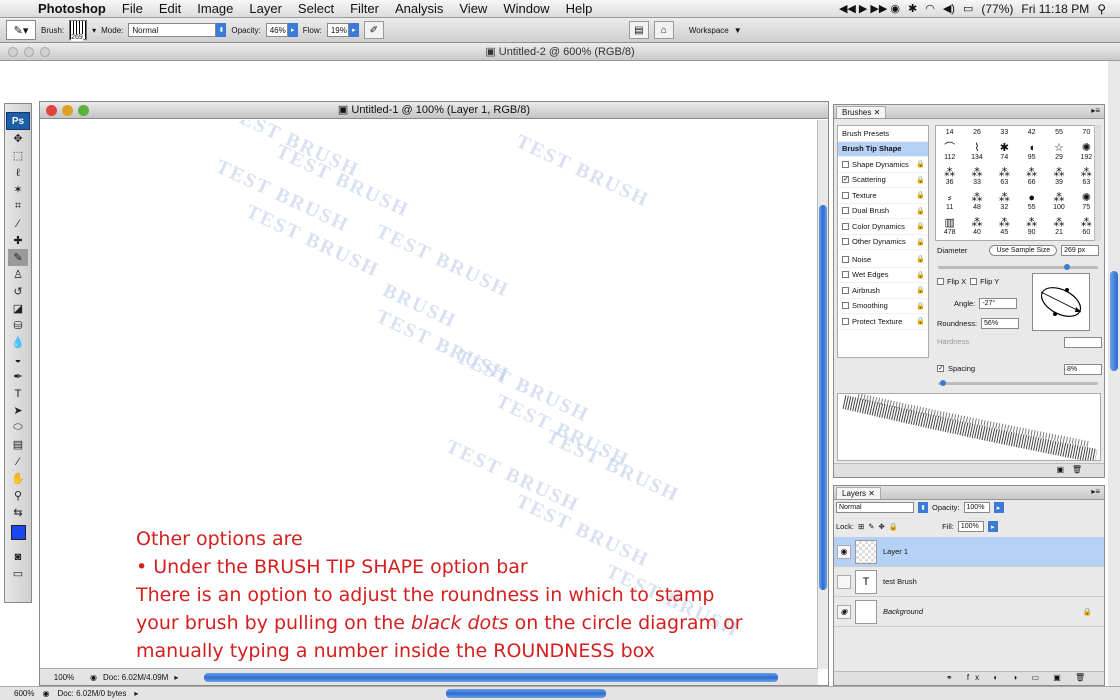 This screenshot has height=700, width=1120. What do you see at coordinates (663, 30) in the screenshot?
I see `bridge-icon: ⌂` at bounding box center [663, 30].